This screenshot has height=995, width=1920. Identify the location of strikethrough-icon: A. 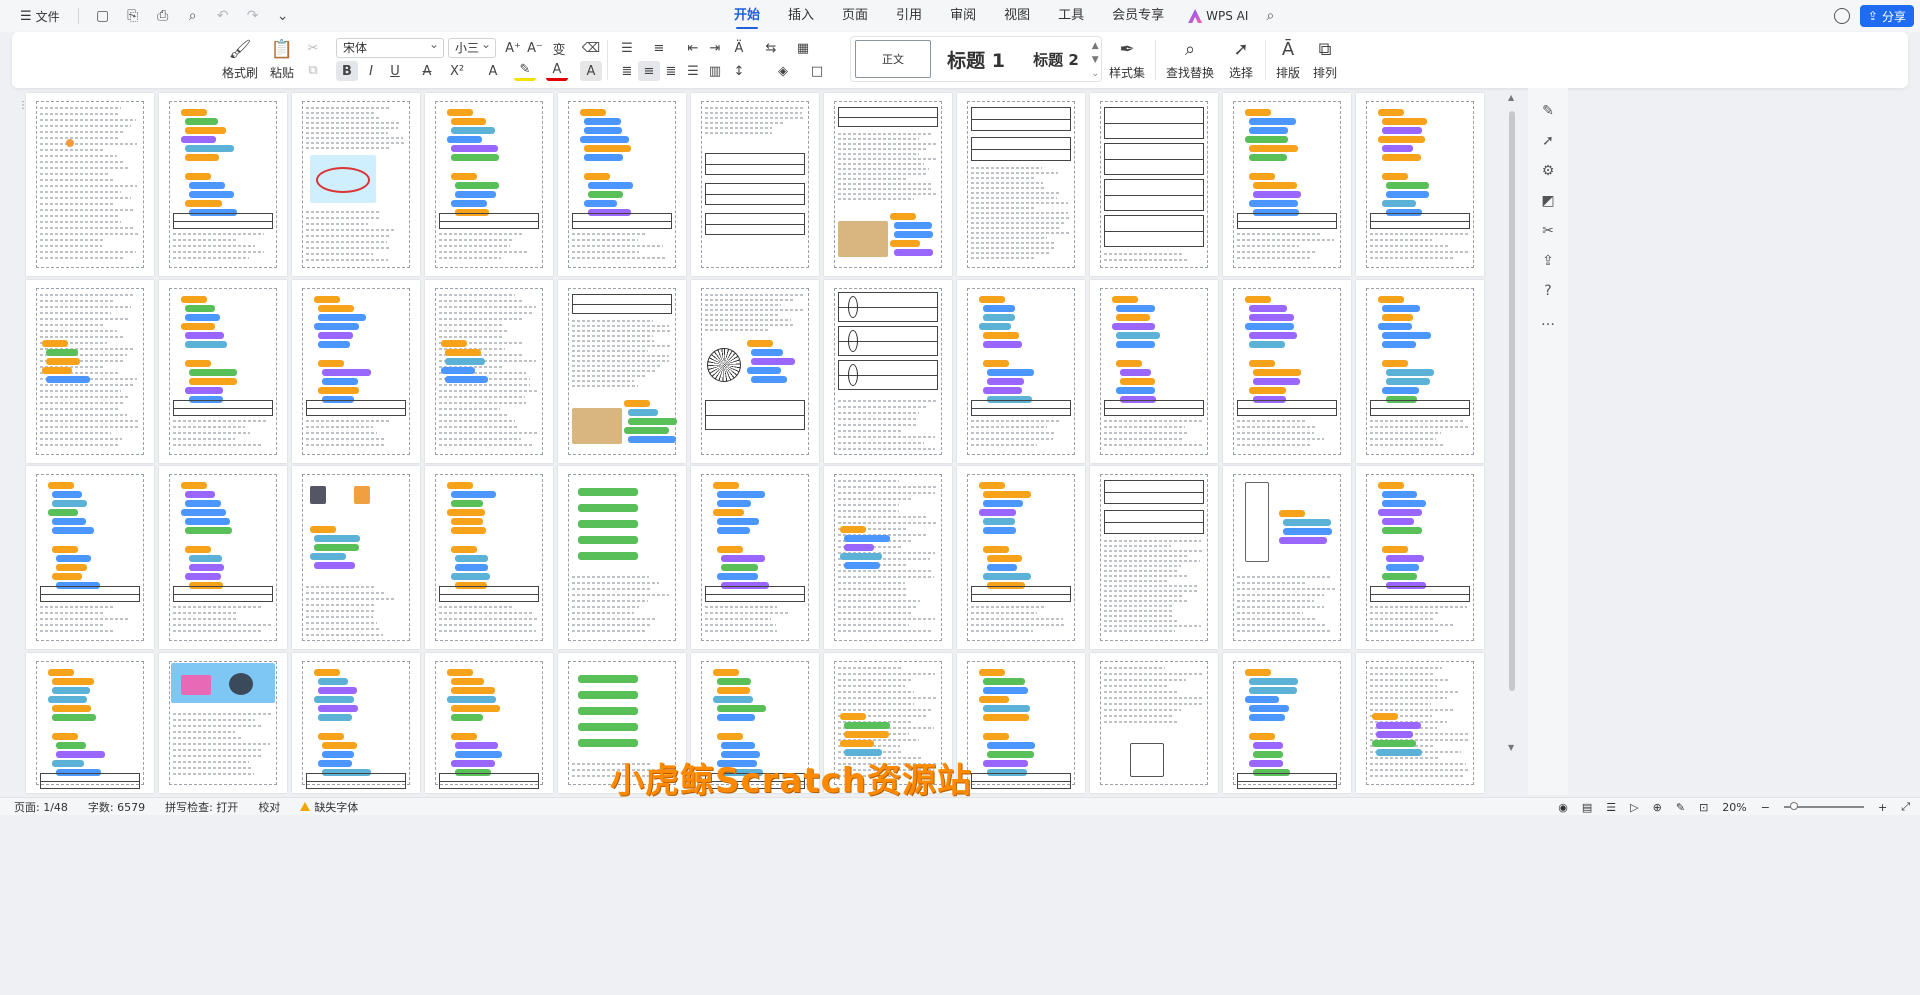
(427, 71).